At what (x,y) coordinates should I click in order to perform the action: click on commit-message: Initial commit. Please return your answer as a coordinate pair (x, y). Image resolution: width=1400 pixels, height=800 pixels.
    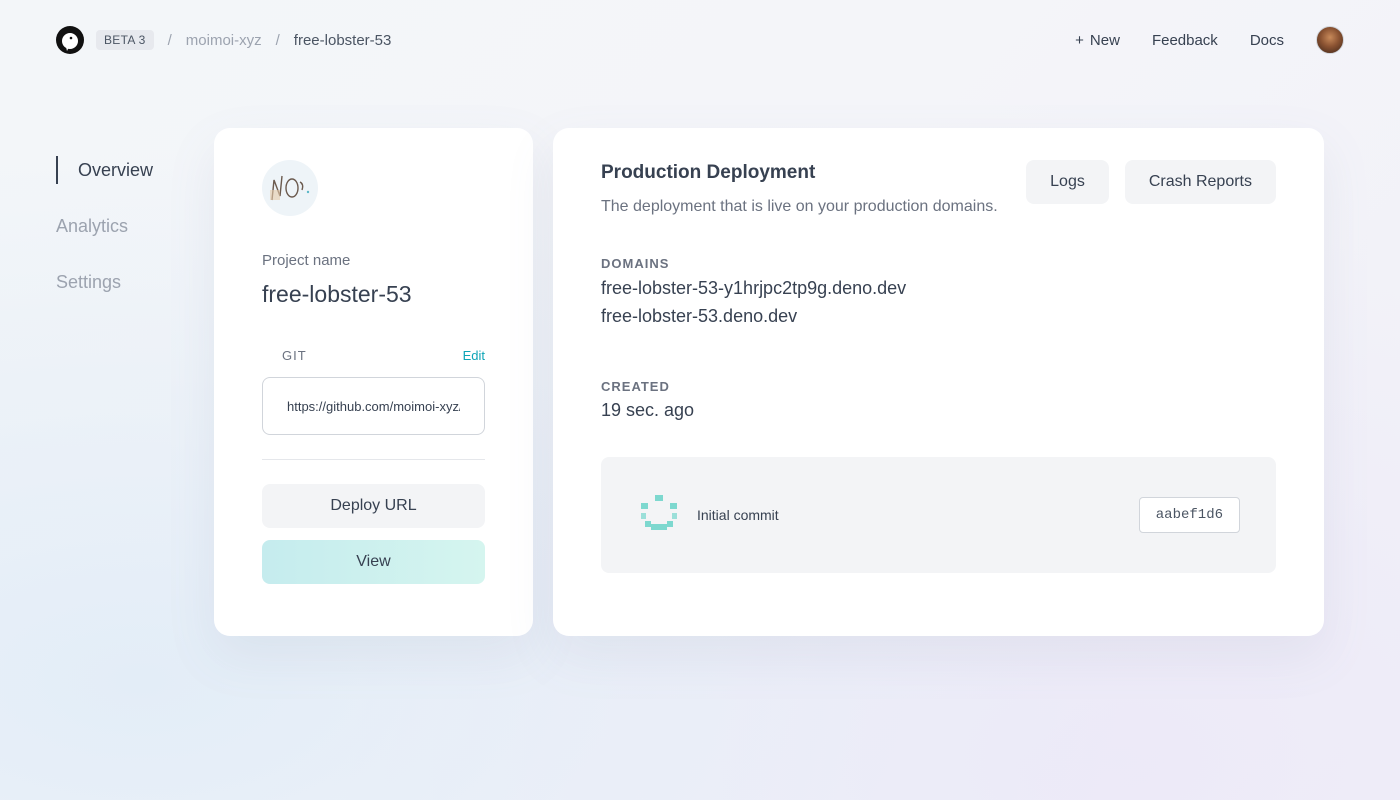
    Looking at the image, I should click on (738, 515).